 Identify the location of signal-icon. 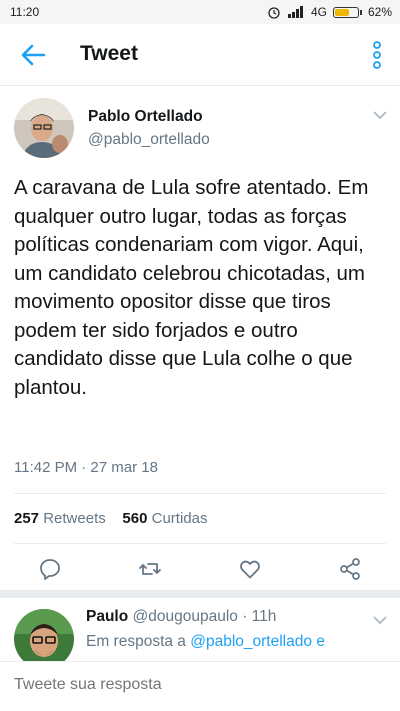
(295, 12).